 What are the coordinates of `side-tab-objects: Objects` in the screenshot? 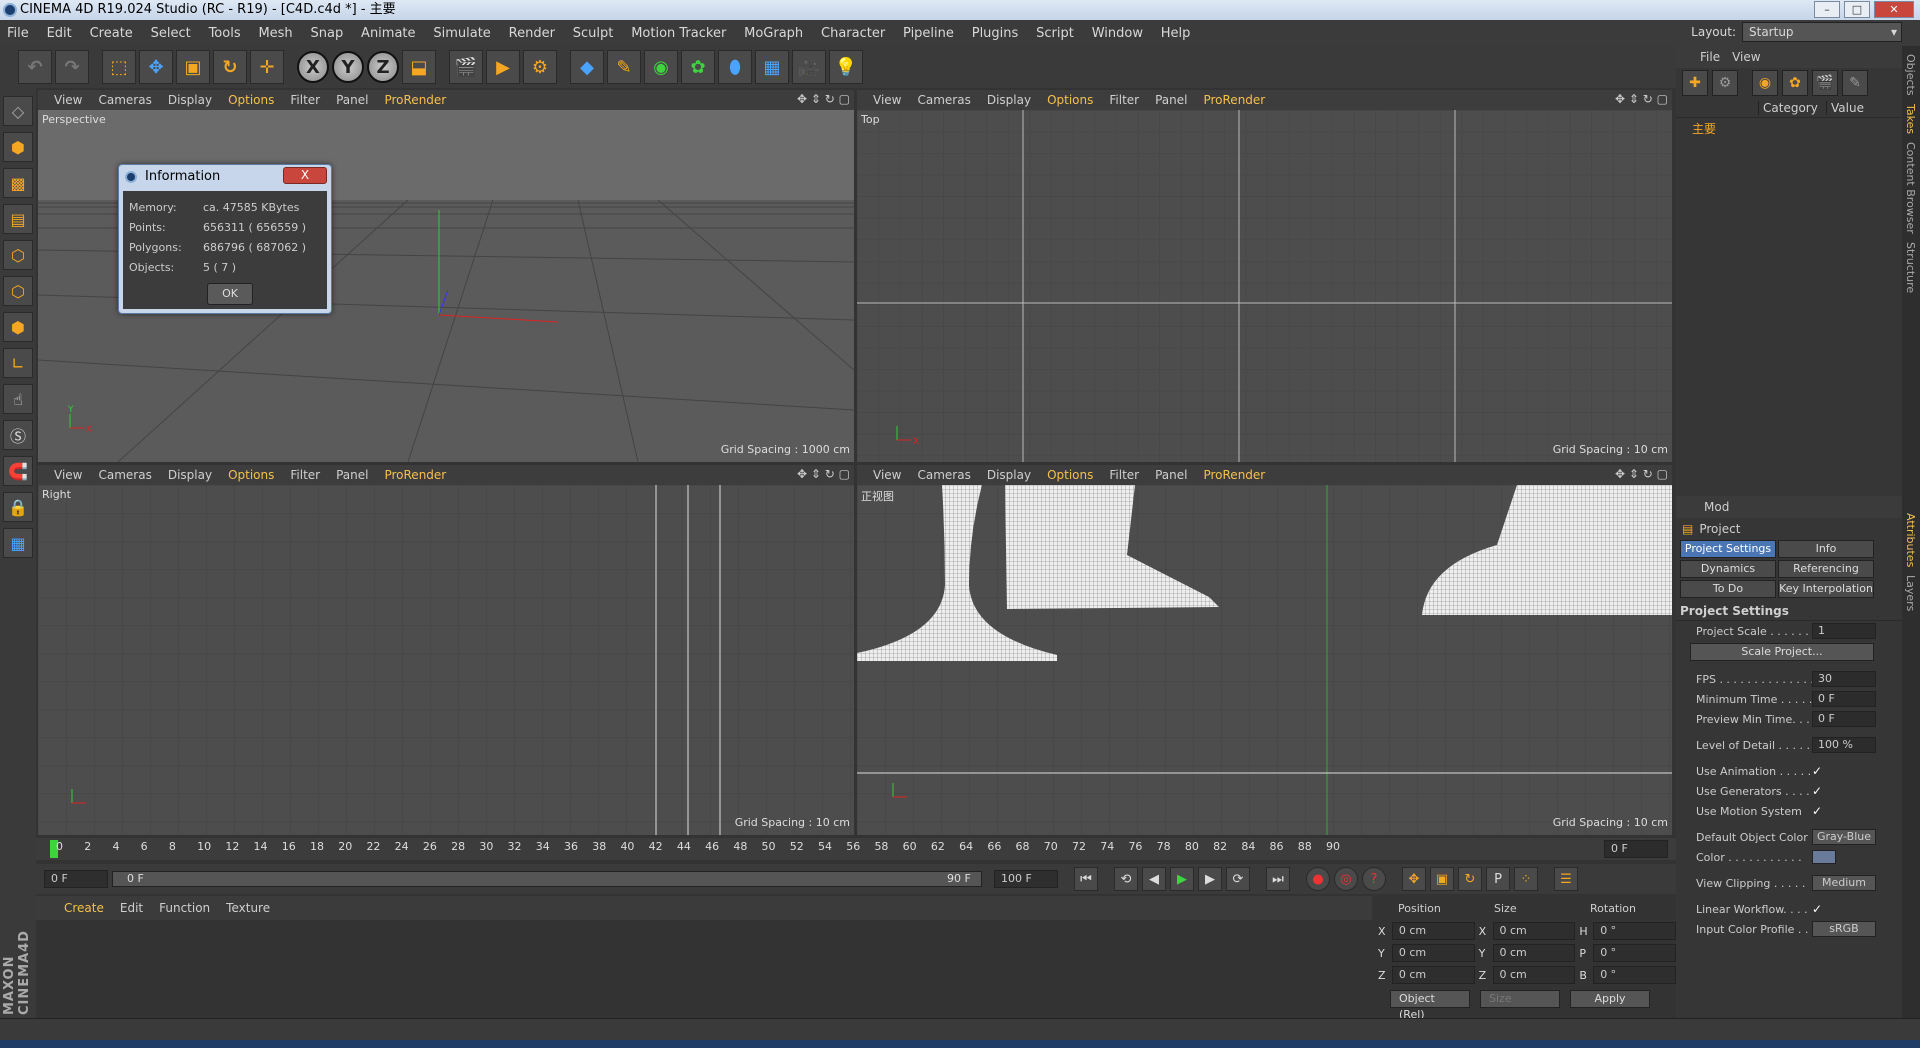 It's located at (1910, 75).